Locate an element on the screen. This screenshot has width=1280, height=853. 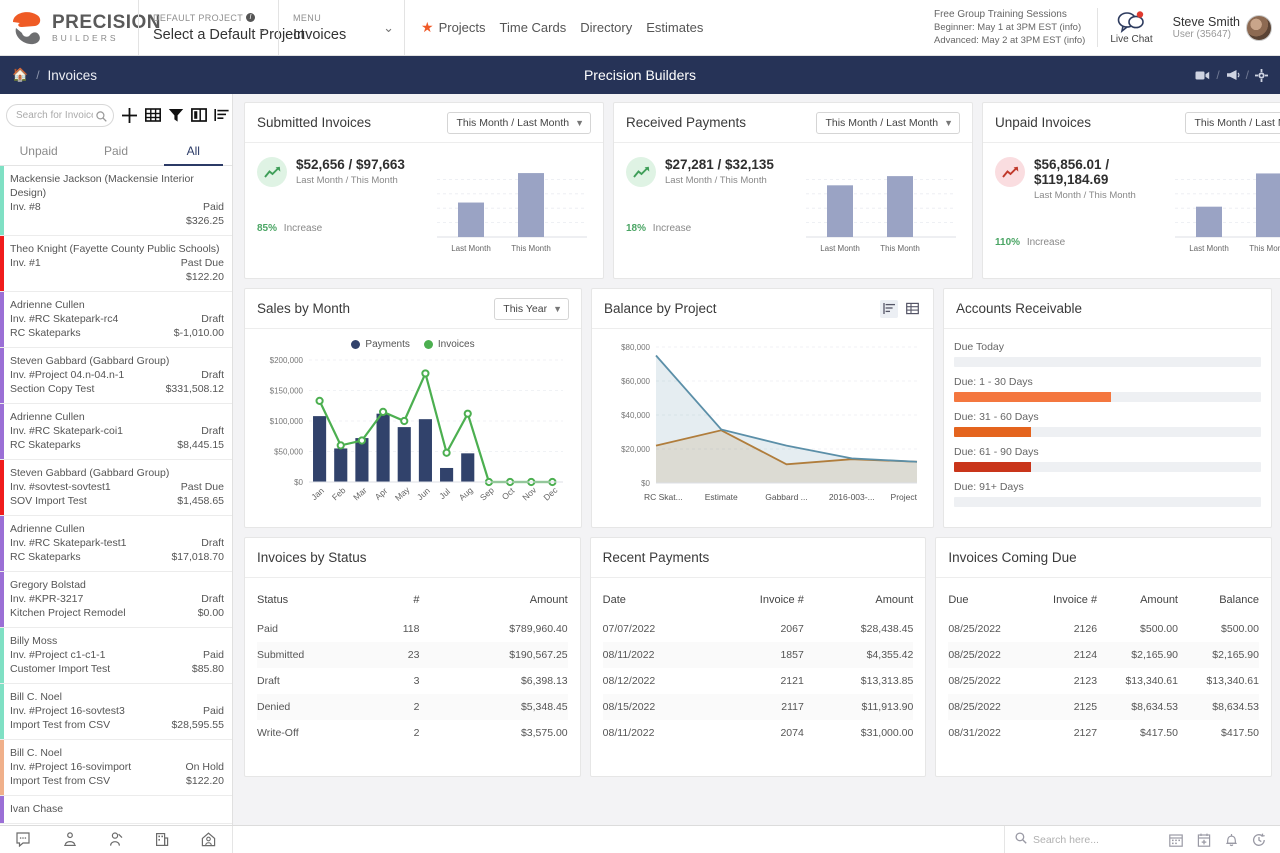
invoice-status: Paid is located at coordinates (213, 655).